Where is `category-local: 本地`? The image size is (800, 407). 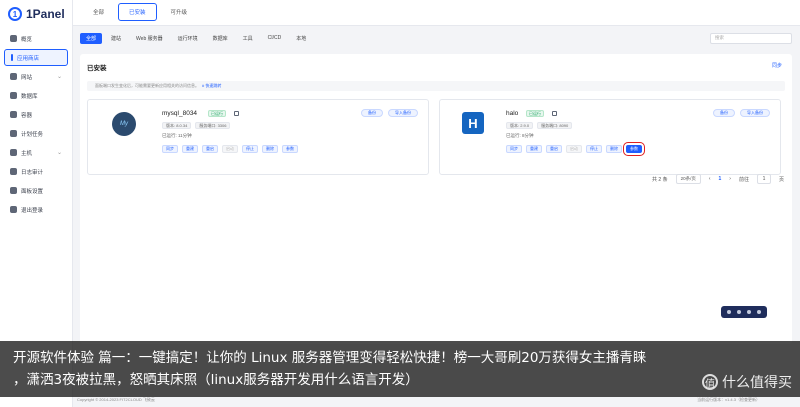 category-local: 本地 is located at coordinates (301, 38).